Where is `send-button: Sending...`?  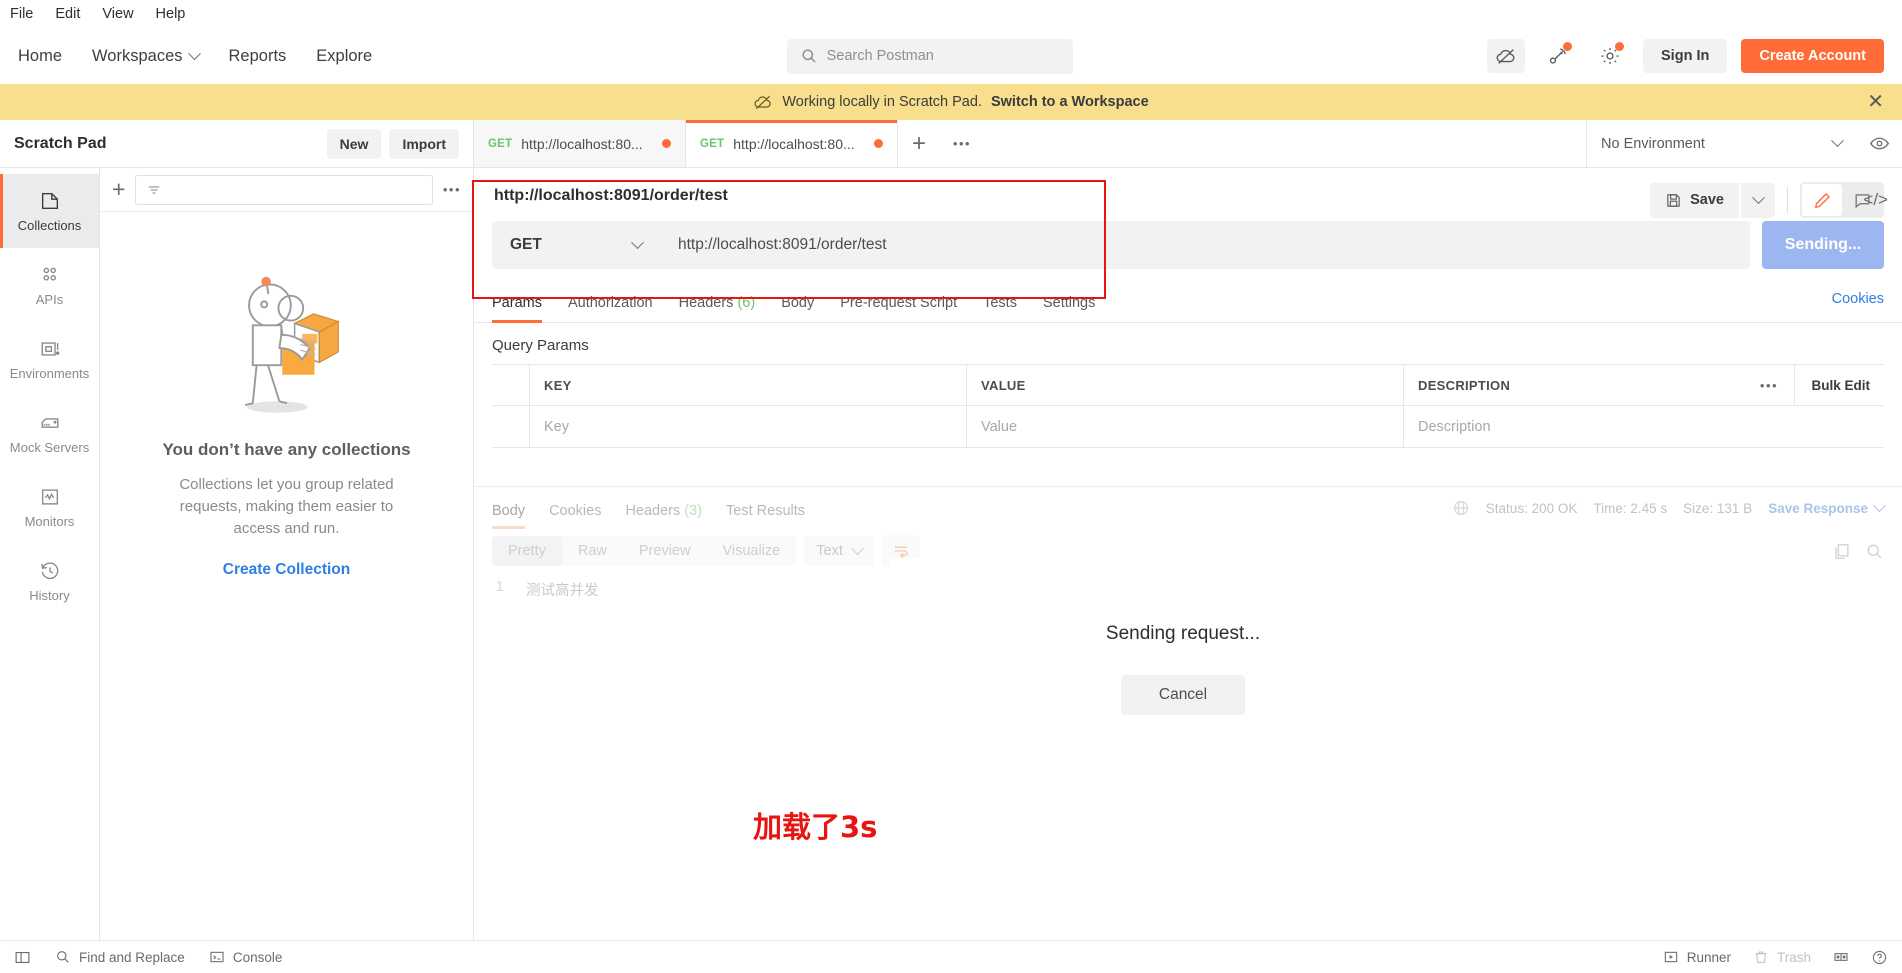
send-button: Sending... is located at coordinates (1823, 245).